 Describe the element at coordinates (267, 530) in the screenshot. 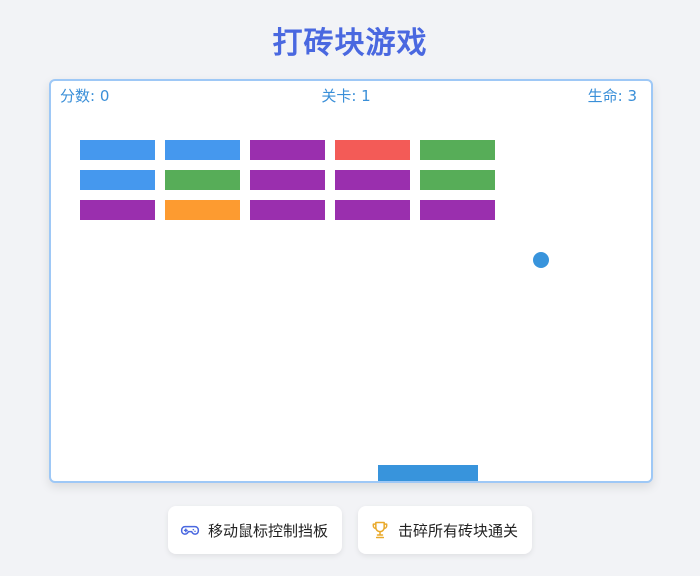

I see `tip-control-label: 移动鼠标控制挡板` at that location.